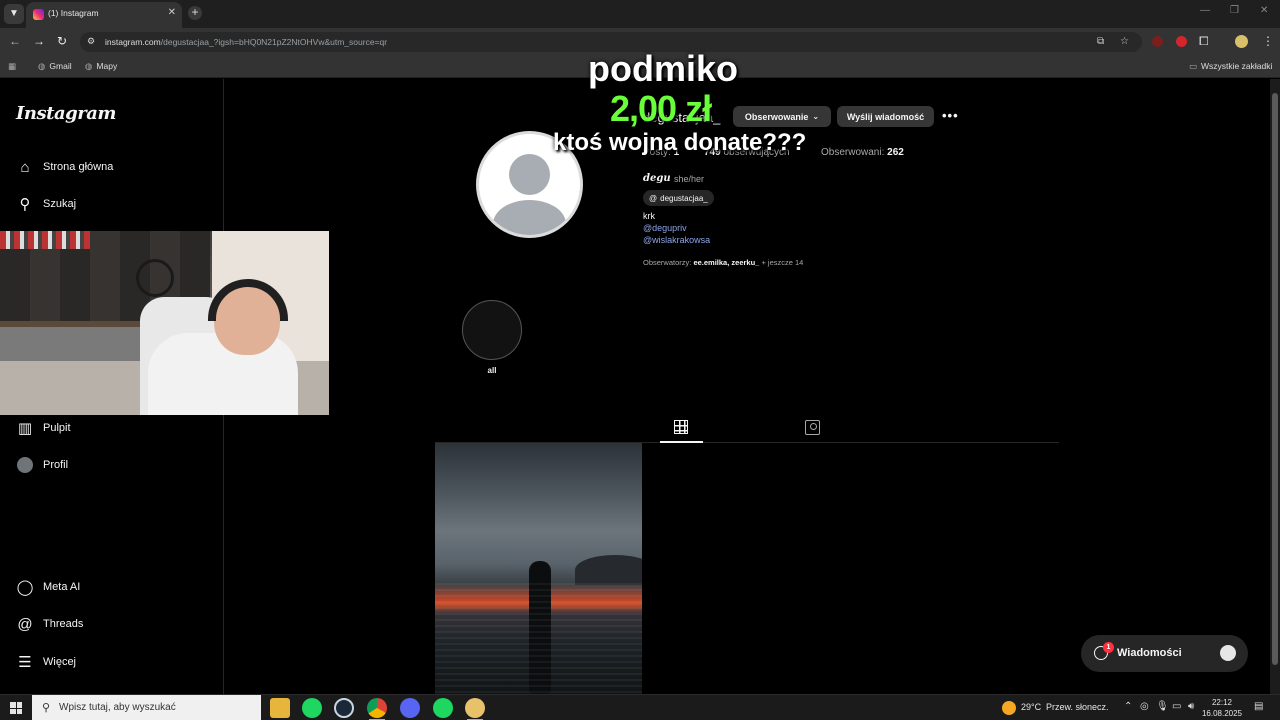 This screenshot has height=720, width=1280. I want to click on story-highlight, so click(492, 330).